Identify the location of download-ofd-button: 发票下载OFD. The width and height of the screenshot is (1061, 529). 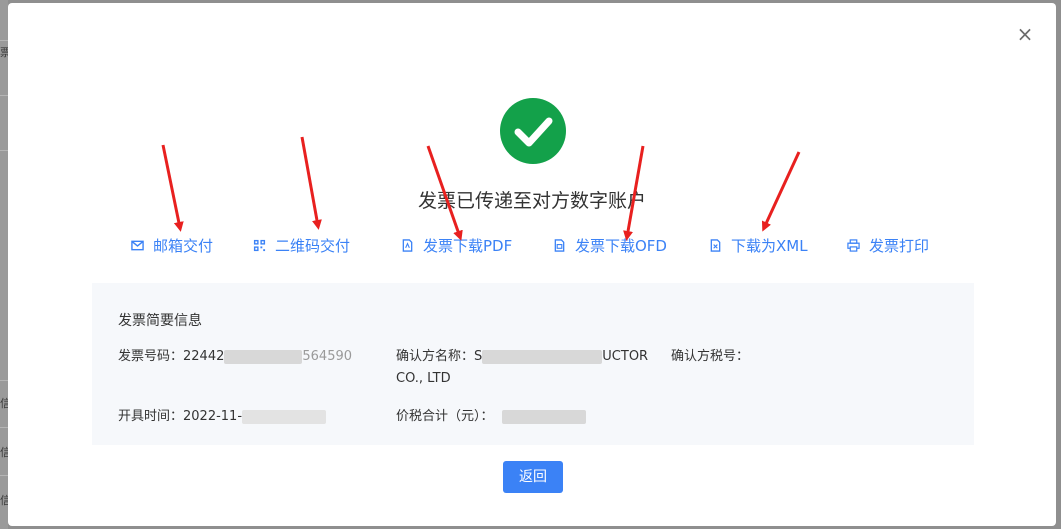
(610, 245).